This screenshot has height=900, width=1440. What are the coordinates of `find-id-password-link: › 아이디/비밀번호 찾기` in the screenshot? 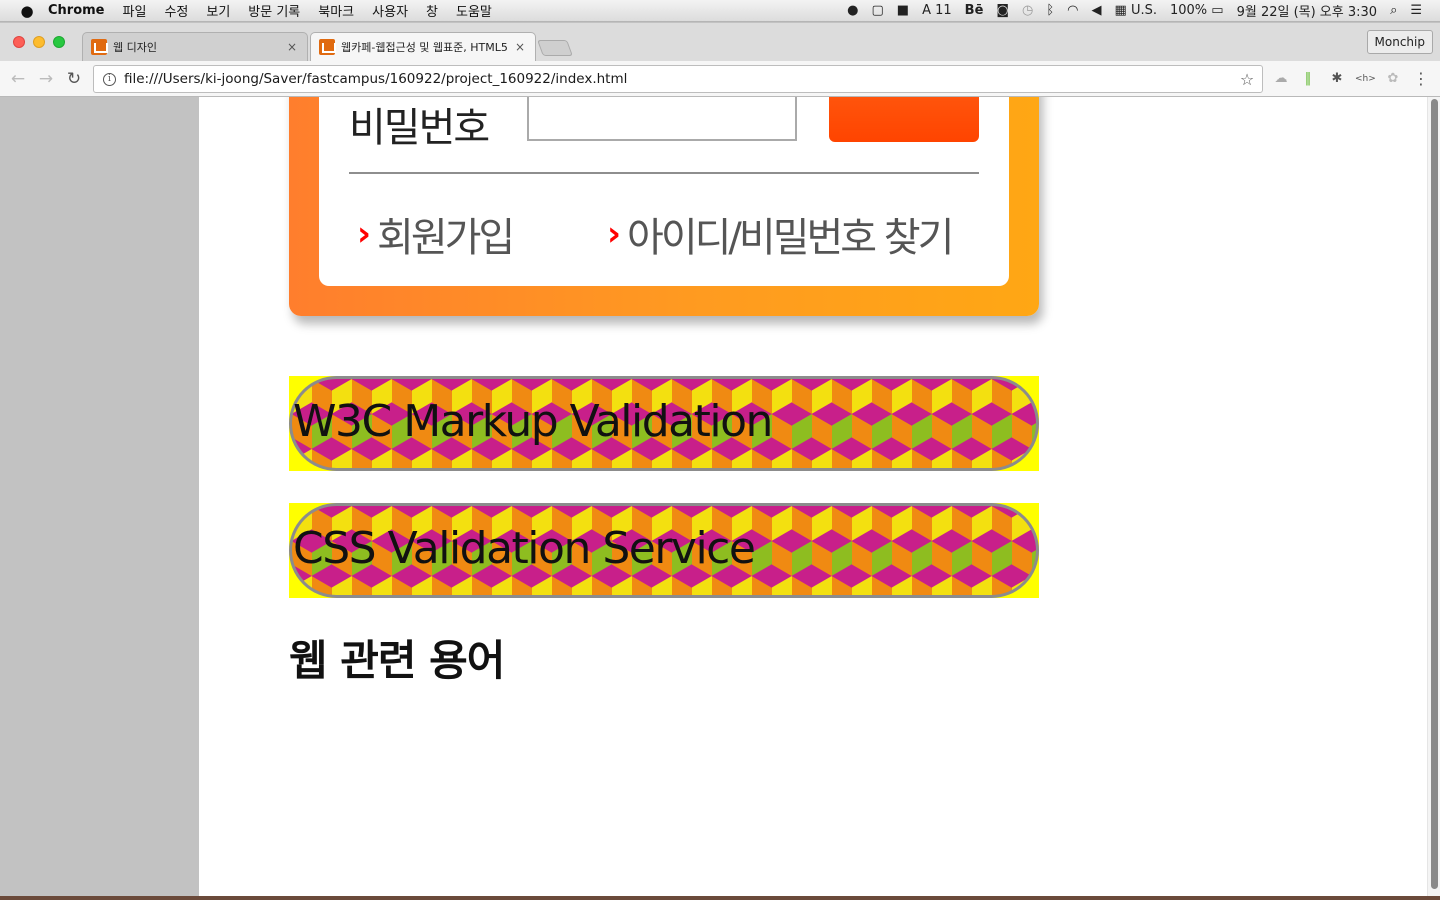 It's located at (780, 234).